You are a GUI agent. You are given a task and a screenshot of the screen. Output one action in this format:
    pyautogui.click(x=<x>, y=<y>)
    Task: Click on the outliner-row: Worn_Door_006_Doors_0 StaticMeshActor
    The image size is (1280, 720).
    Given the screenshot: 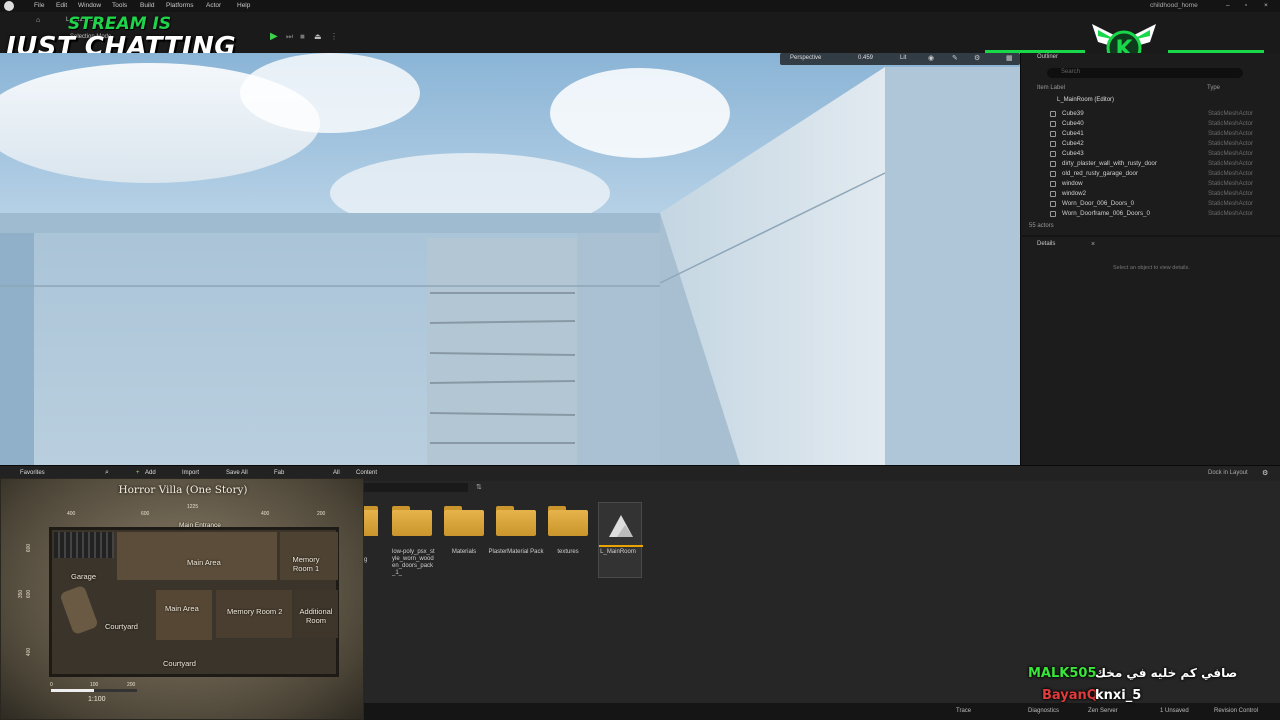 What is the action you would take?
    pyautogui.click(x=1150, y=205)
    